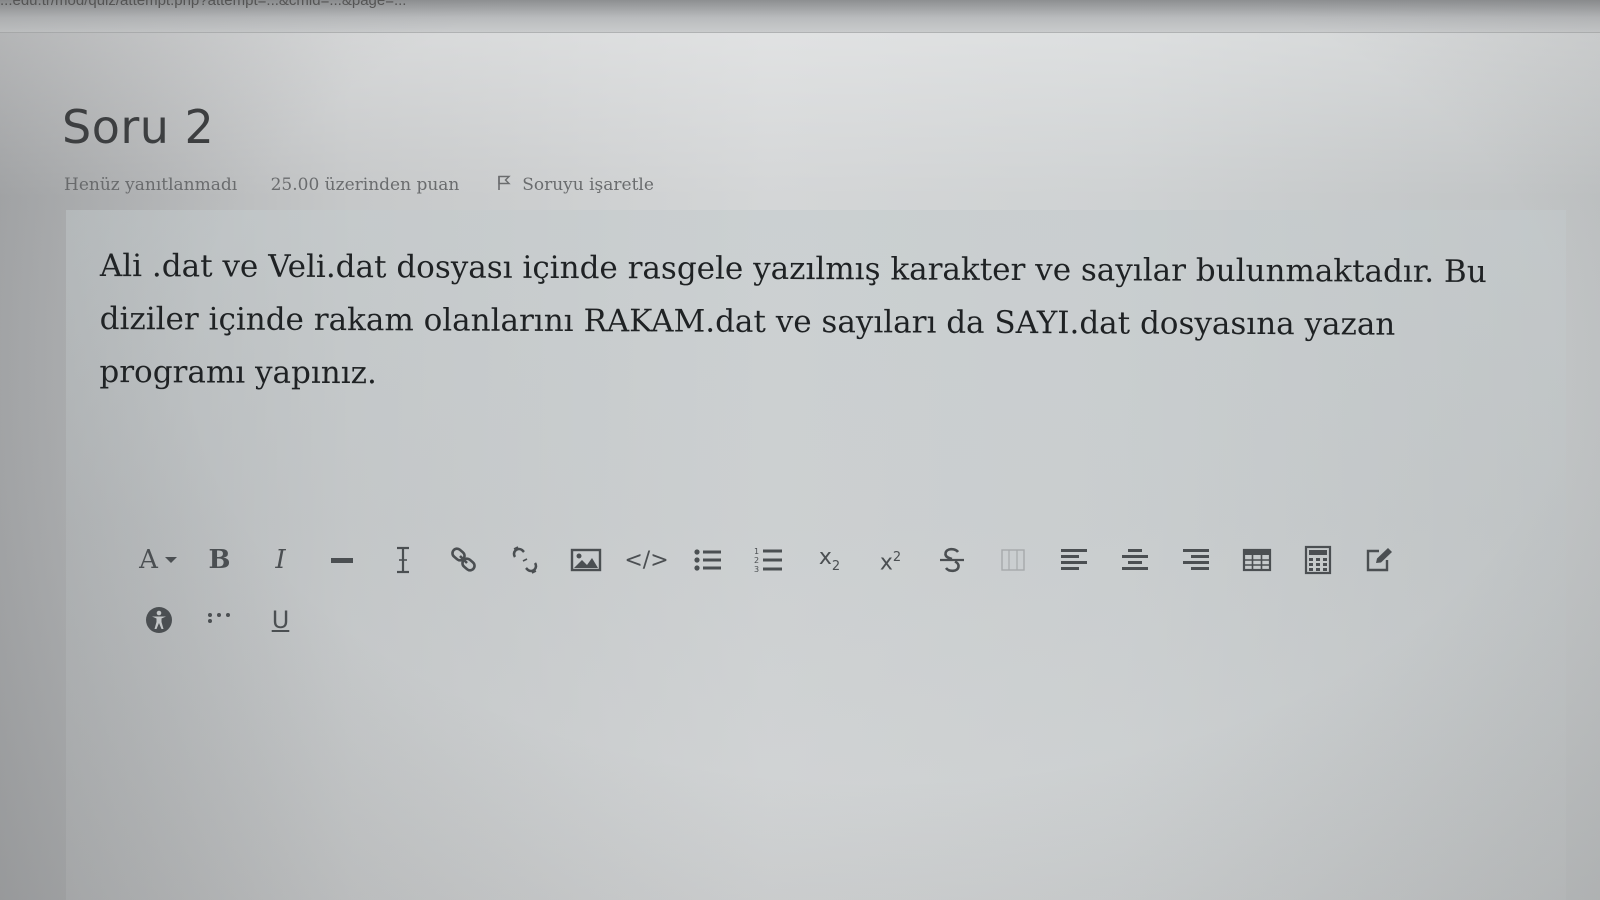 Image resolution: width=1600 pixels, height=900 pixels. I want to click on svg-text: 1, so click(756, 551).